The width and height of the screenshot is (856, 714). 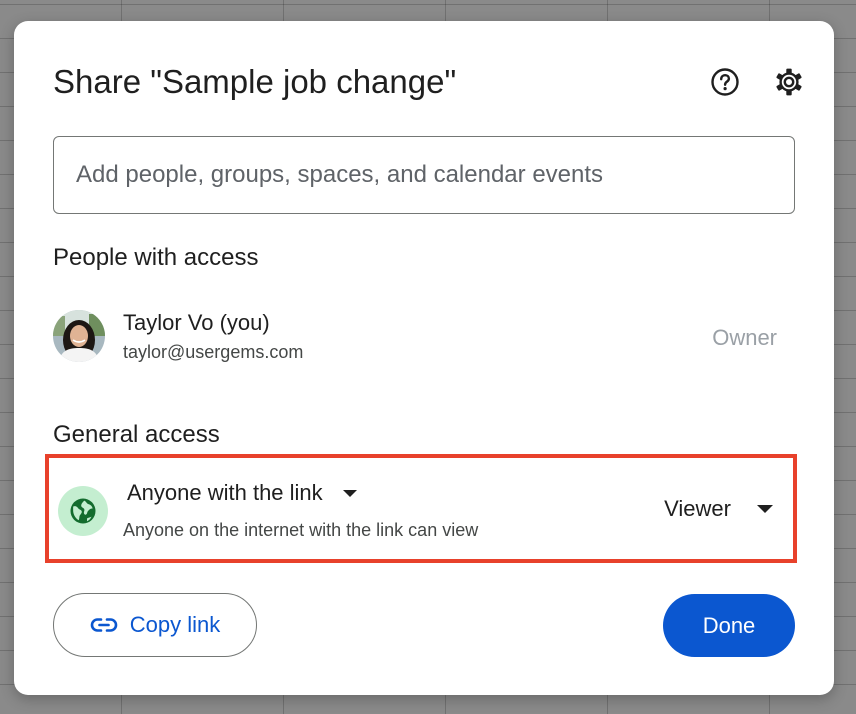 I want to click on globe-badge, so click(x=83, y=511).